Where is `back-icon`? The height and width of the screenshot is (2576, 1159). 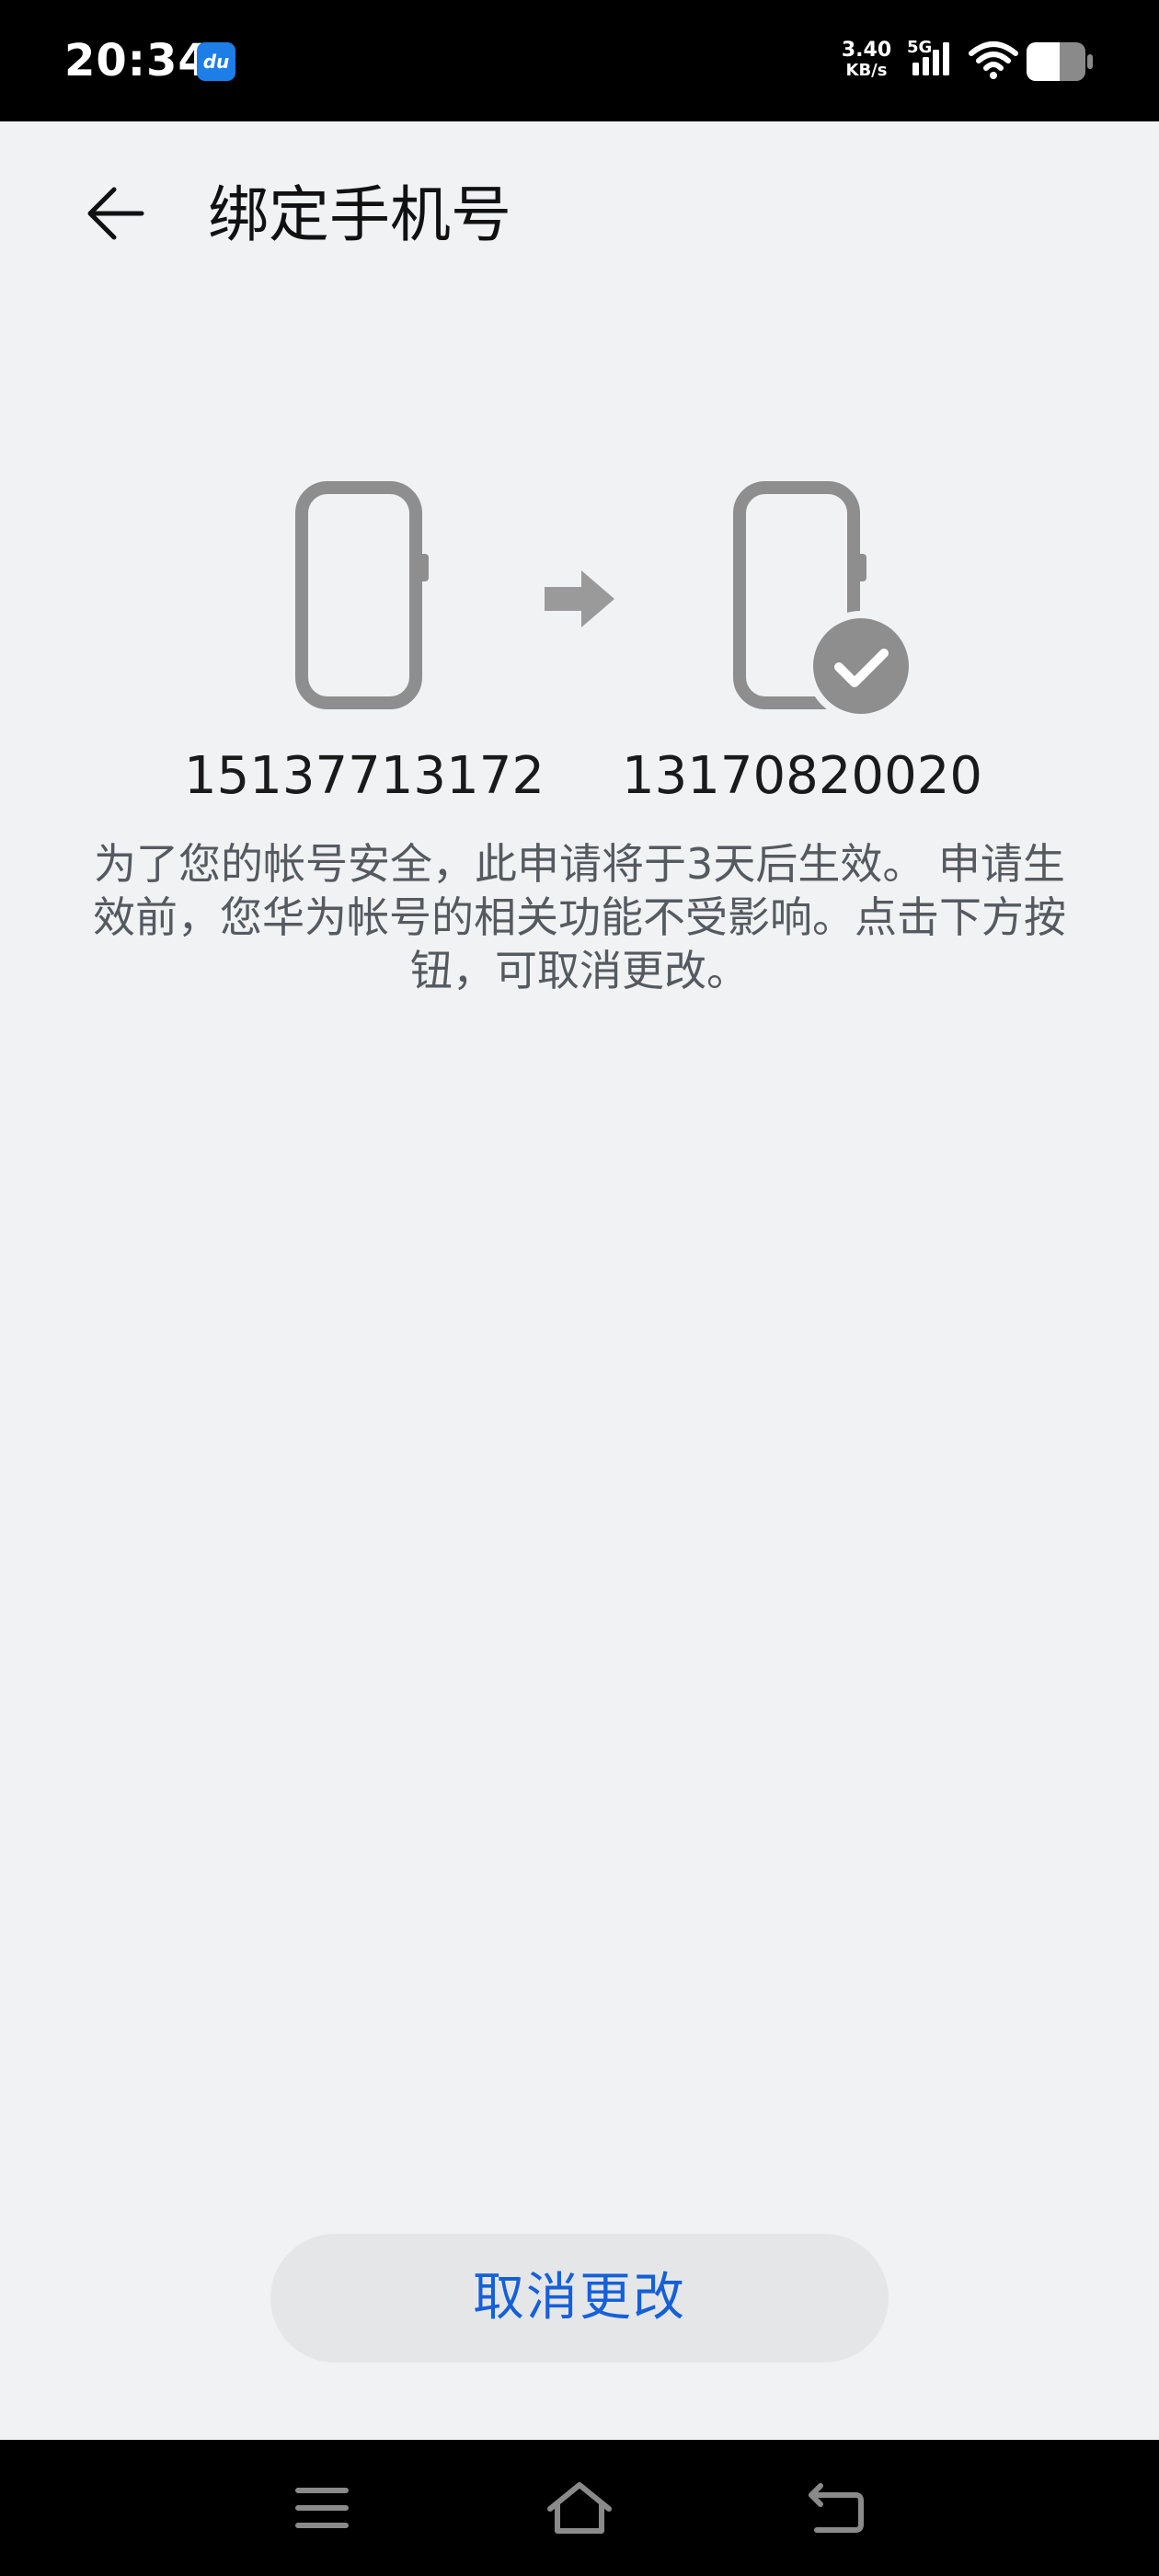
back-icon is located at coordinates (836, 2508).